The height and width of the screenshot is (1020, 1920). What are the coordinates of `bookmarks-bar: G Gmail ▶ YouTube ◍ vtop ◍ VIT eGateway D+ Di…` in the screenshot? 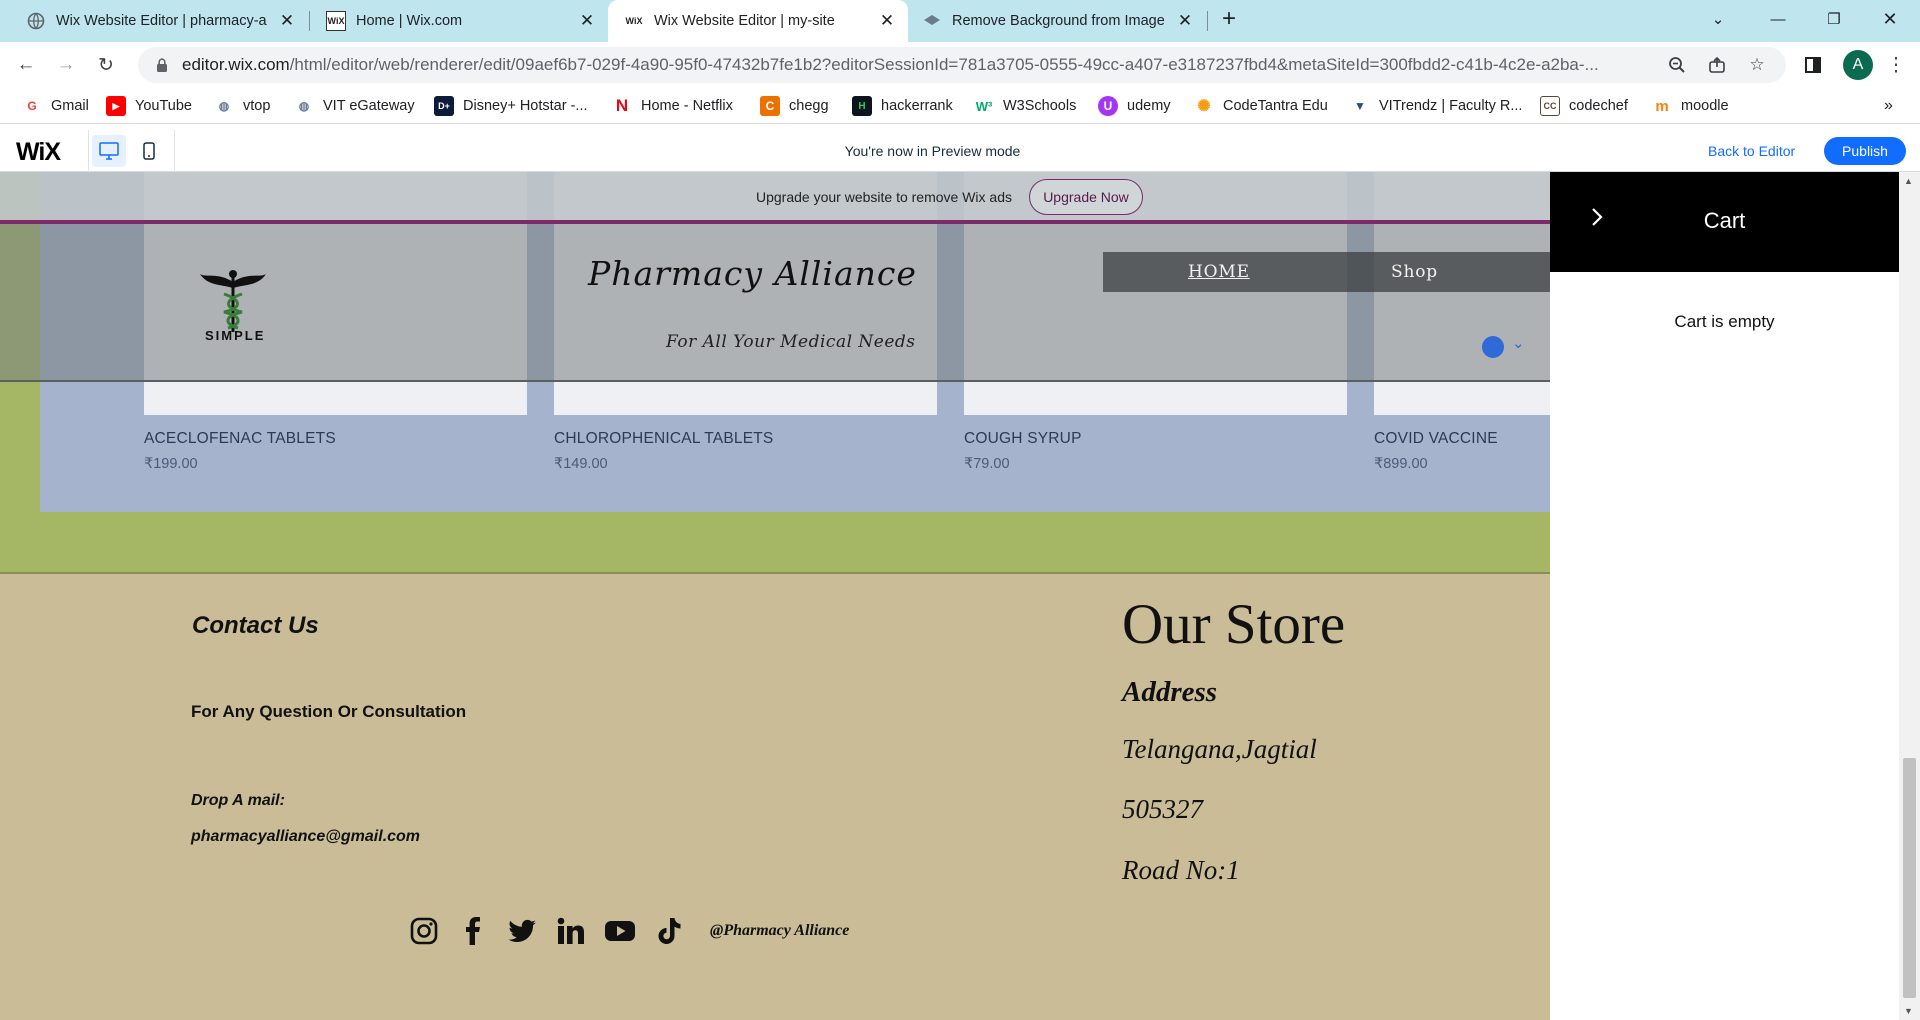 It's located at (960, 106).